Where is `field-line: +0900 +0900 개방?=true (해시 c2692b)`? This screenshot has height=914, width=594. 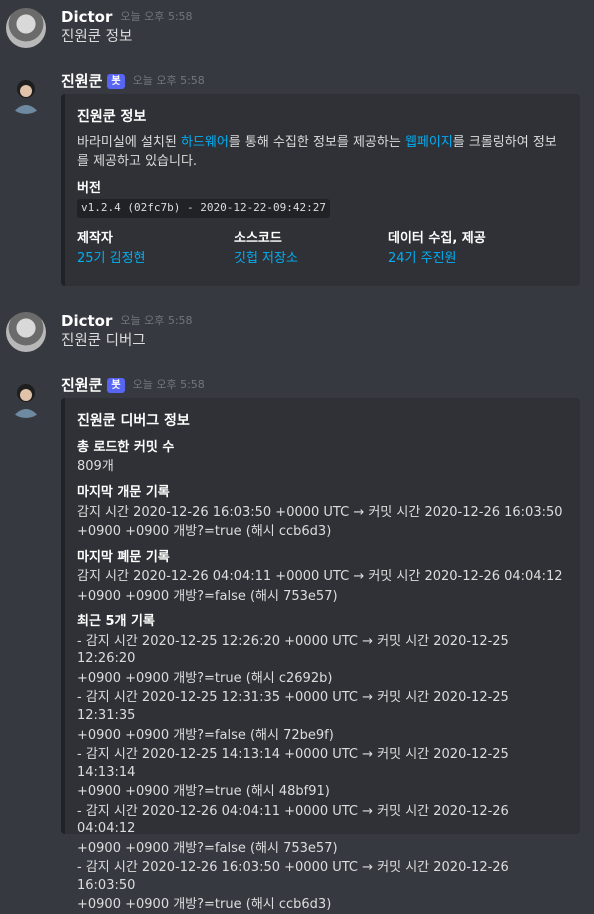
field-line: +0900 +0900 개방?=true (해시 c2692b) is located at coordinates (205, 678).